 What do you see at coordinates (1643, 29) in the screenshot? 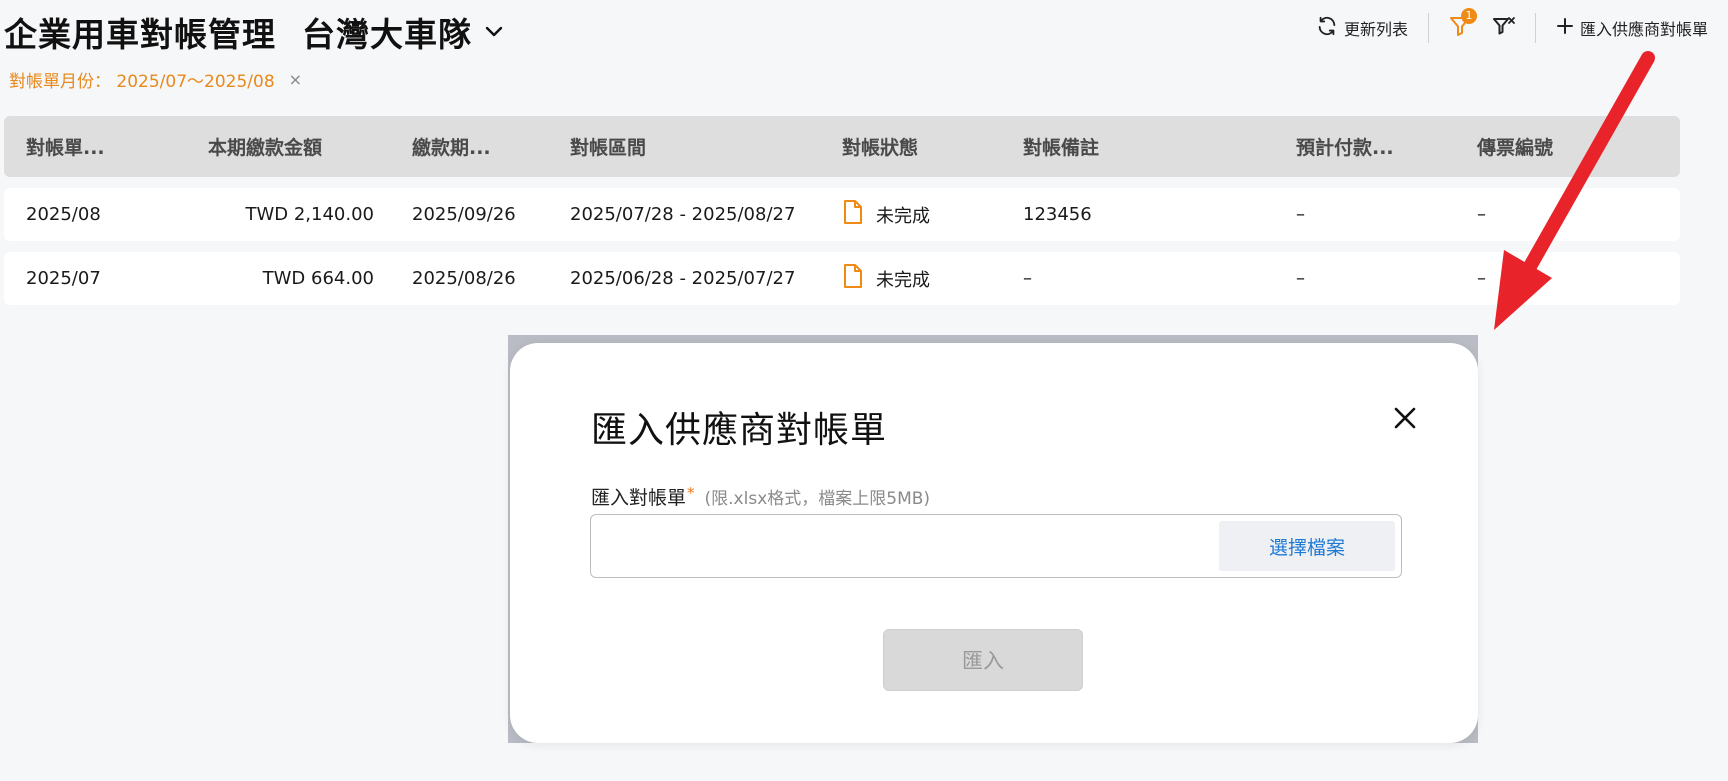
I see `import-statement-label: 匯入供應商對帳單` at bounding box center [1643, 29].